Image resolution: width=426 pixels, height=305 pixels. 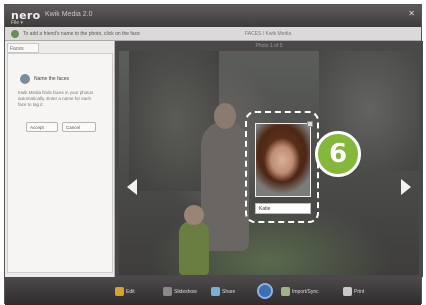 What do you see at coordinates (194, 215) in the screenshot?
I see `photo-person-child-head` at bounding box center [194, 215].